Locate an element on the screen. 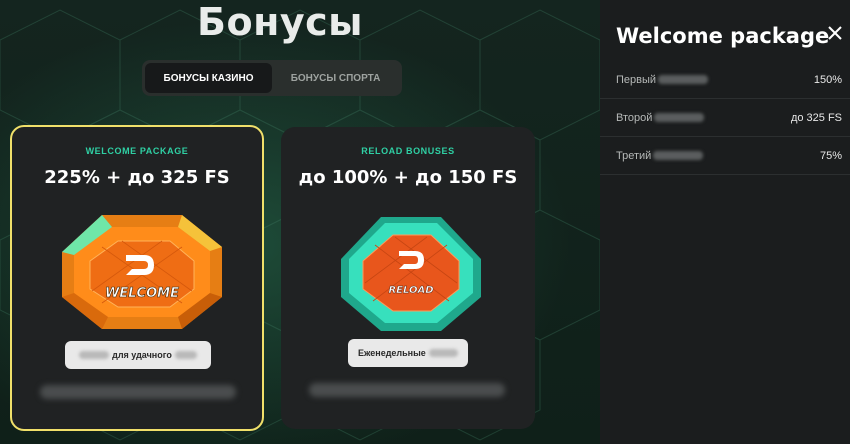  tab-casino-bonuses: Бонусы казино is located at coordinates (208, 78).